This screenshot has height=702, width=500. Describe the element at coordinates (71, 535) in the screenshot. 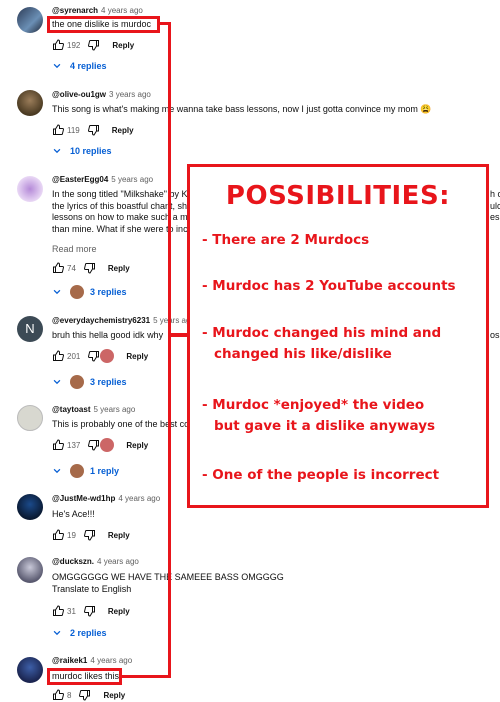

I see `like-count: 19` at that location.